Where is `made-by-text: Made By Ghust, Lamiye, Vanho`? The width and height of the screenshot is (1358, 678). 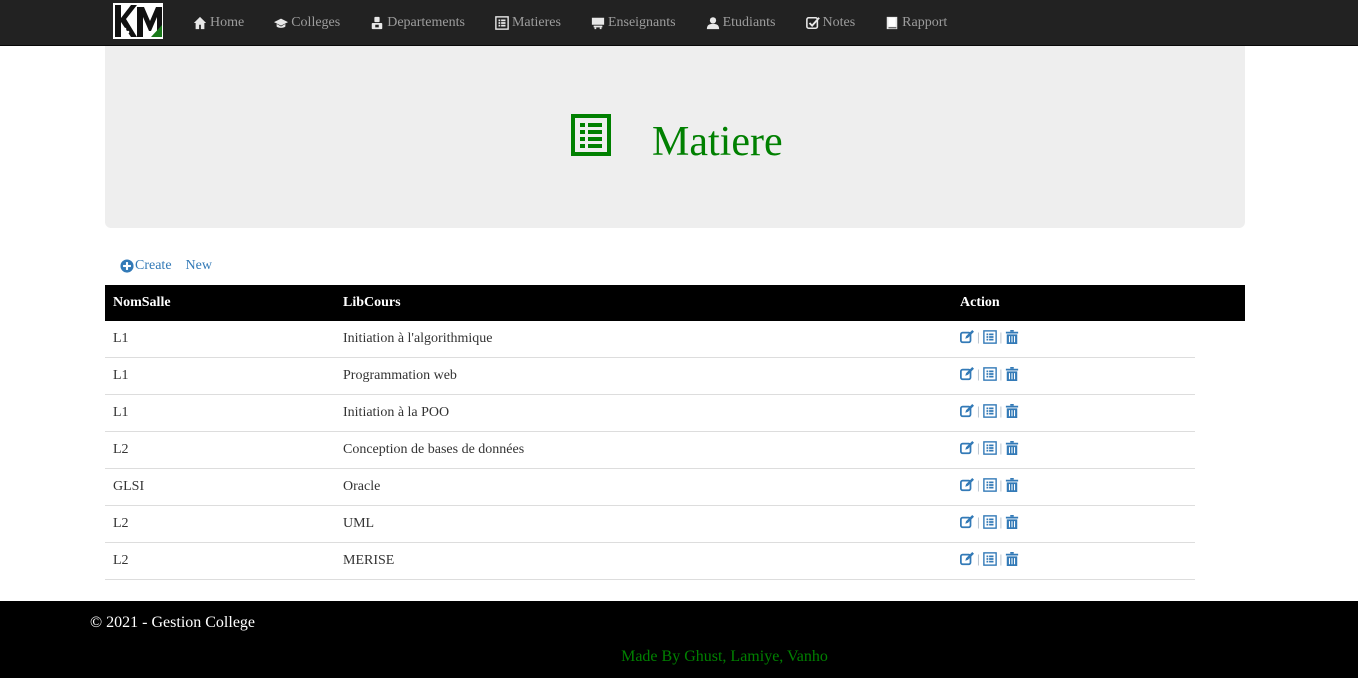
made-by-text: Made By Ghust, Lamiye, Vanho is located at coordinates (724, 656).